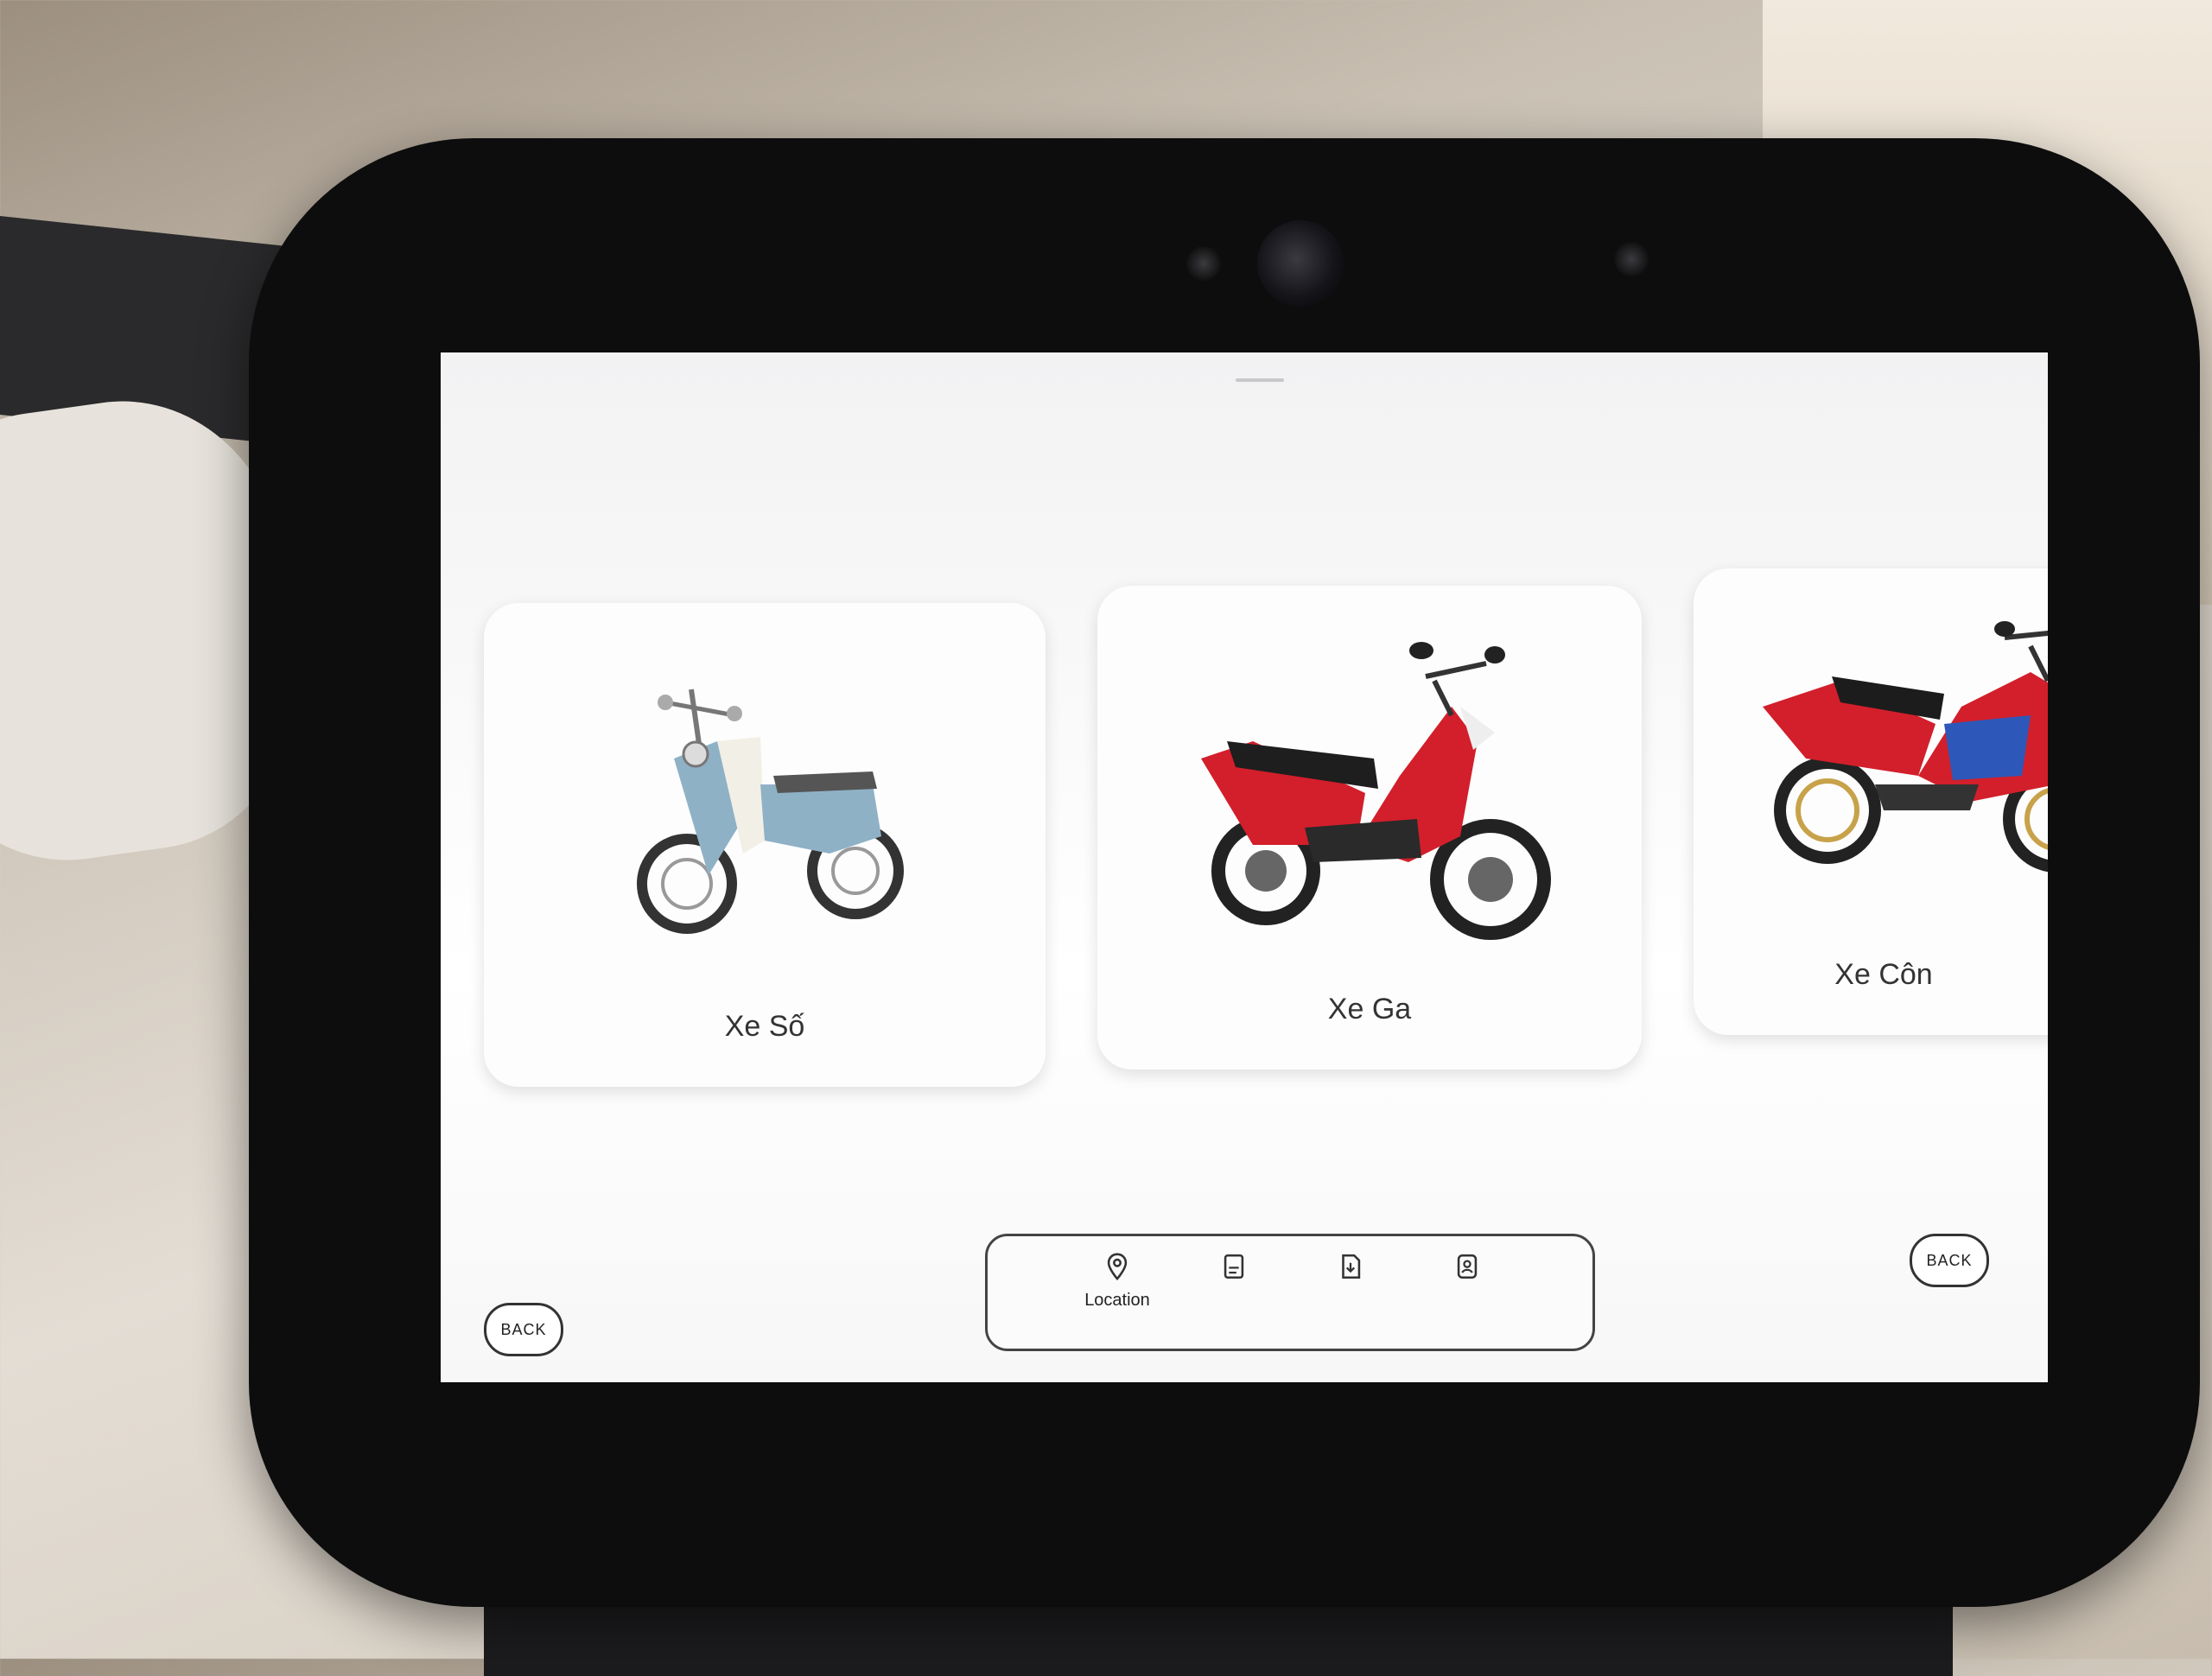  Describe the element at coordinates (523, 1329) in the screenshot. I see `back-button-left: BACK` at that location.